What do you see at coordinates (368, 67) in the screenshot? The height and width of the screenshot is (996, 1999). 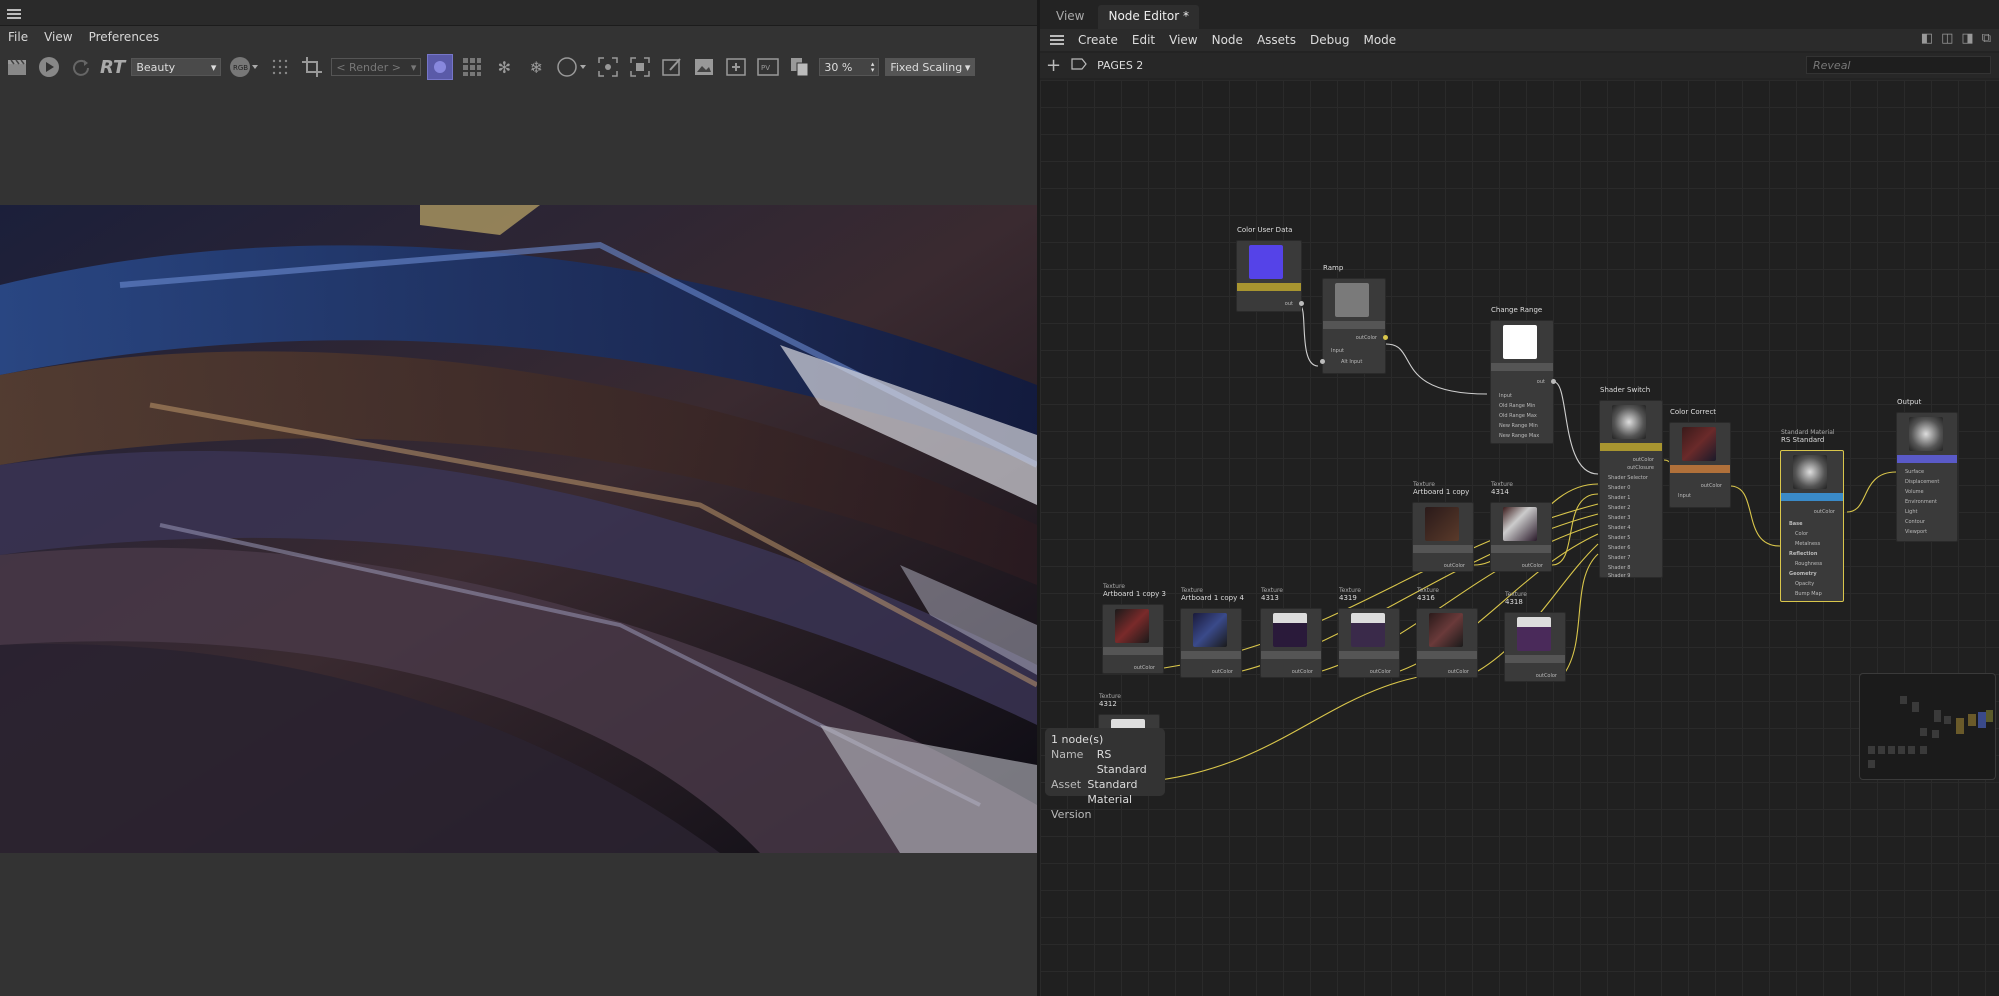 I see `render-region-value: < Render >` at bounding box center [368, 67].